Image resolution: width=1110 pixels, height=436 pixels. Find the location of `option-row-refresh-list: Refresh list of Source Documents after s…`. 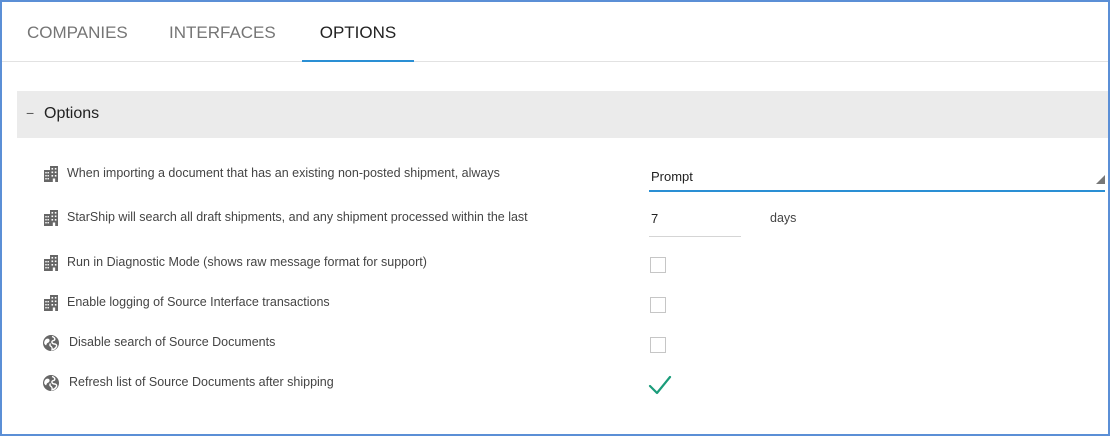

option-row-refresh-list: Refresh list of Source Documents after s… is located at coordinates (555, 384).